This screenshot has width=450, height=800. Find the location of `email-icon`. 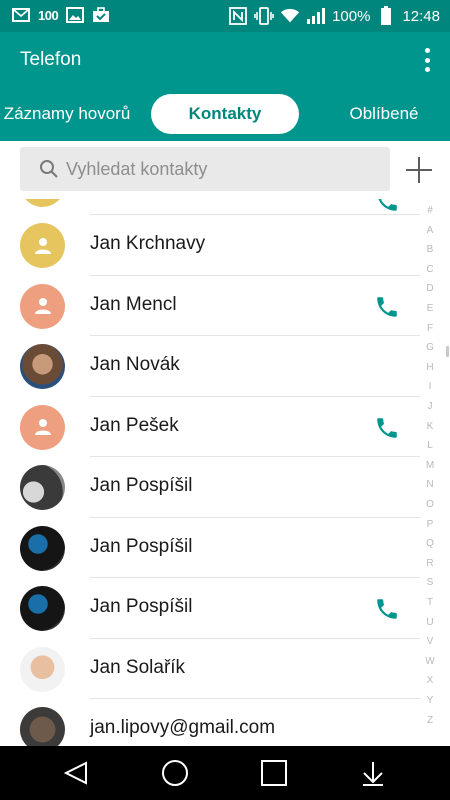

email-icon is located at coordinates (21, 15).